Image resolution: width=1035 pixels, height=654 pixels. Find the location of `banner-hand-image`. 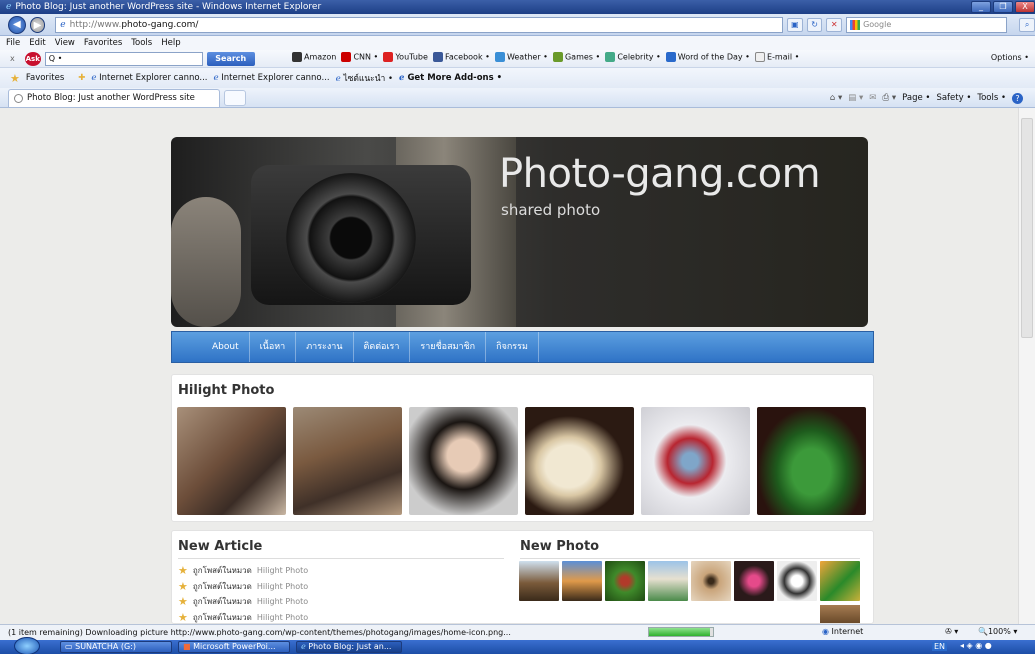

banner-hand-image is located at coordinates (206, 262).